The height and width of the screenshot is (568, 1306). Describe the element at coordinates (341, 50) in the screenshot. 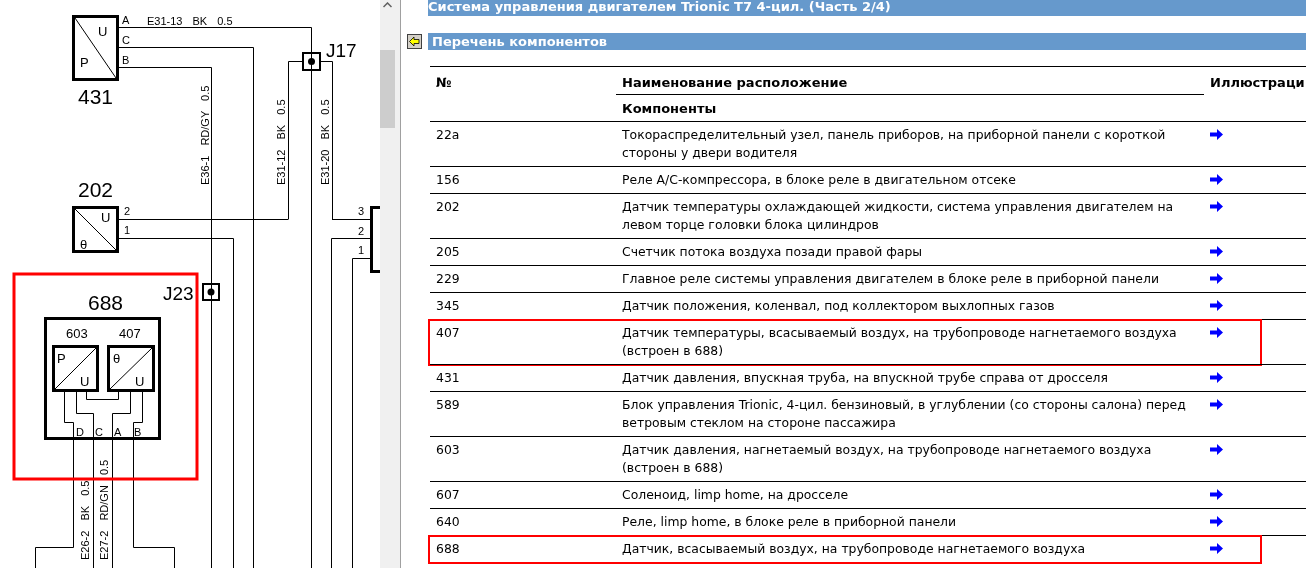

I see `junction-label: J17` at that location.